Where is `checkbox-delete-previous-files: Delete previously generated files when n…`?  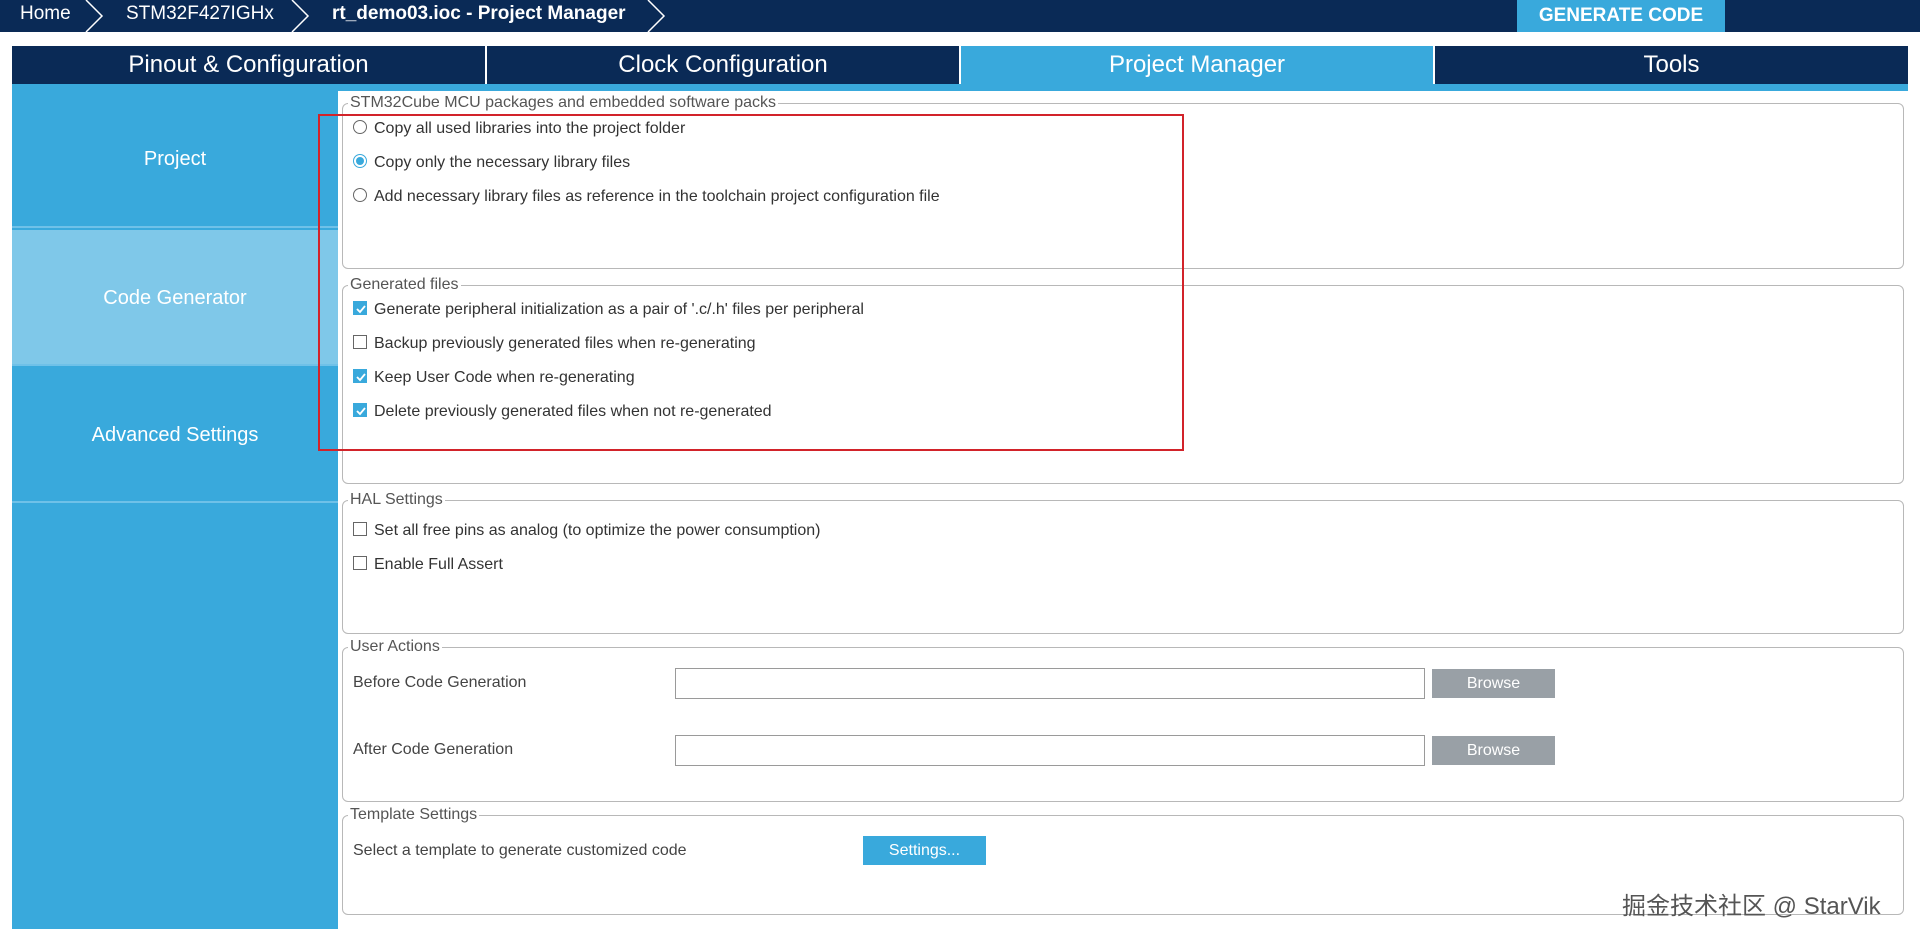 checkbox-delete-previous-files: Delete previously generated files when n… is located at coordinates (562, 412).